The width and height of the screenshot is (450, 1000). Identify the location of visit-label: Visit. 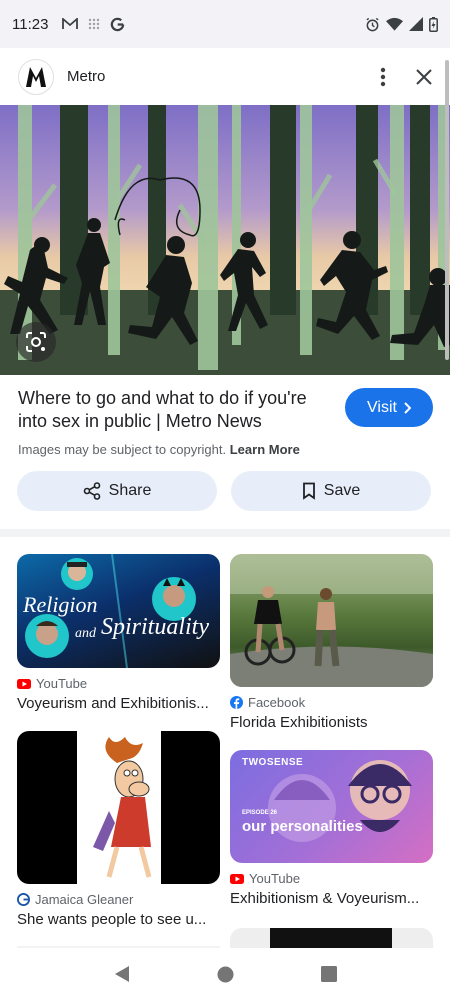
(382, 407).